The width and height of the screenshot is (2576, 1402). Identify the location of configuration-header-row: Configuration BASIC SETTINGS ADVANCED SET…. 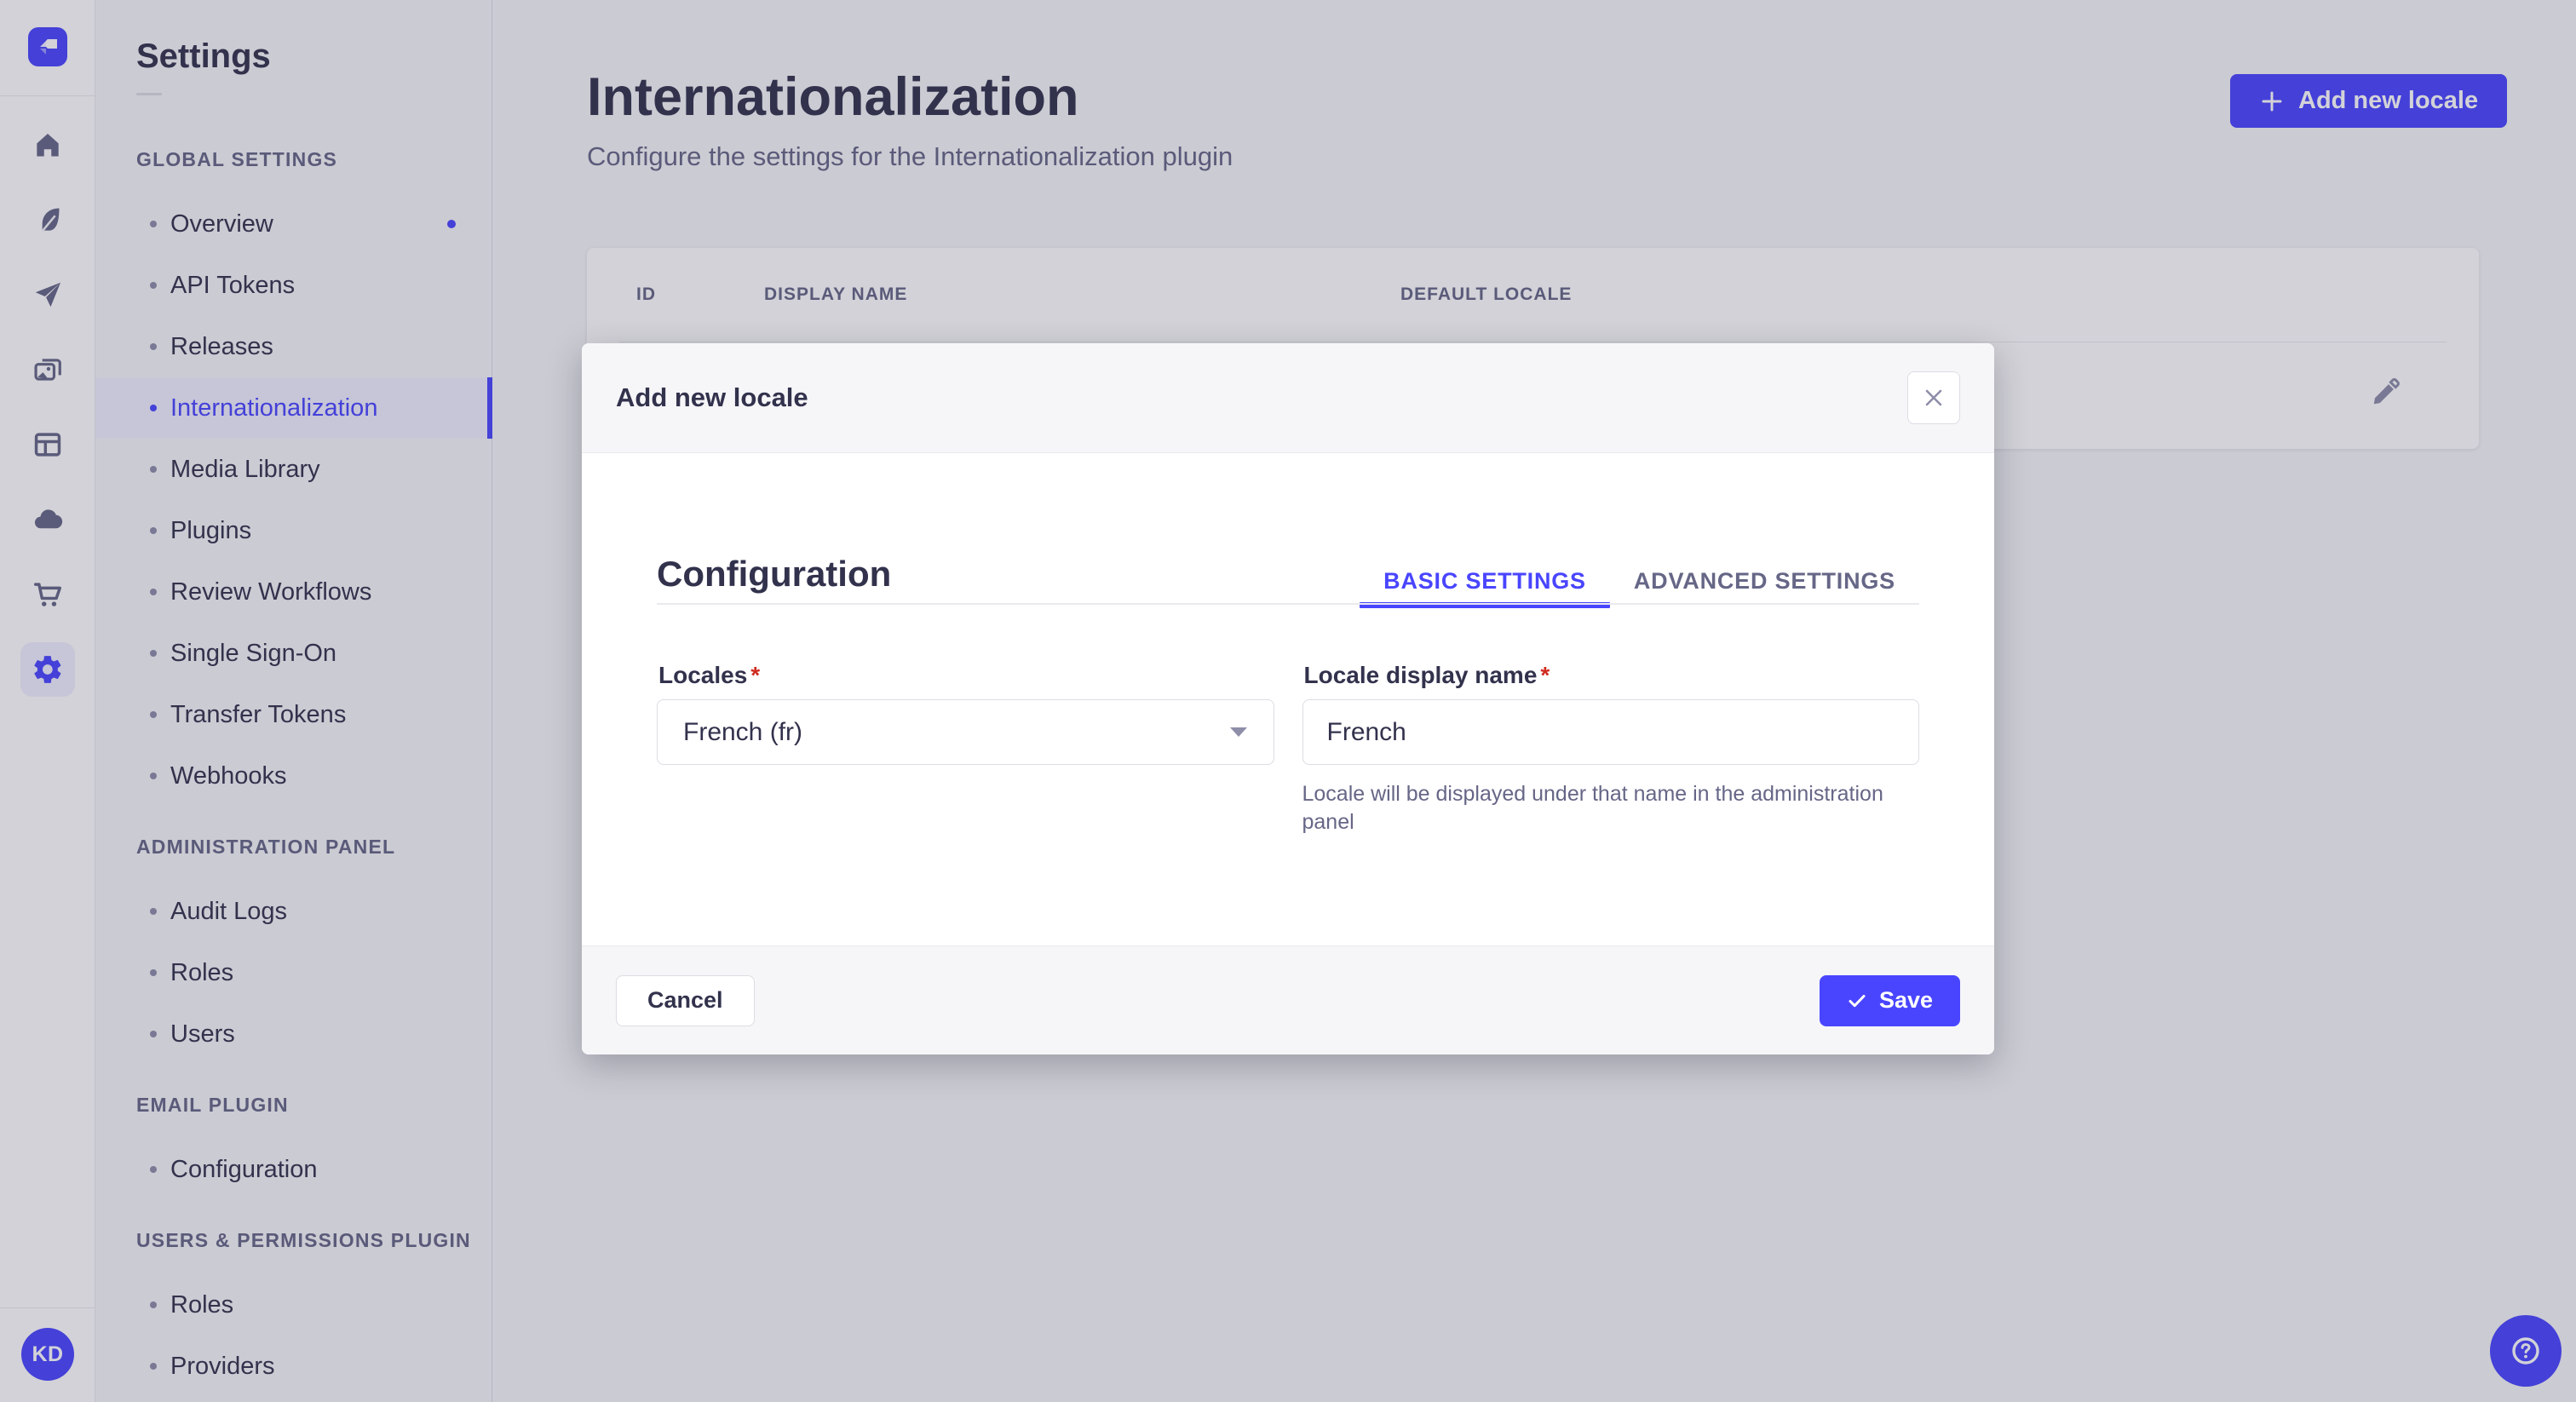
(1288, 581).